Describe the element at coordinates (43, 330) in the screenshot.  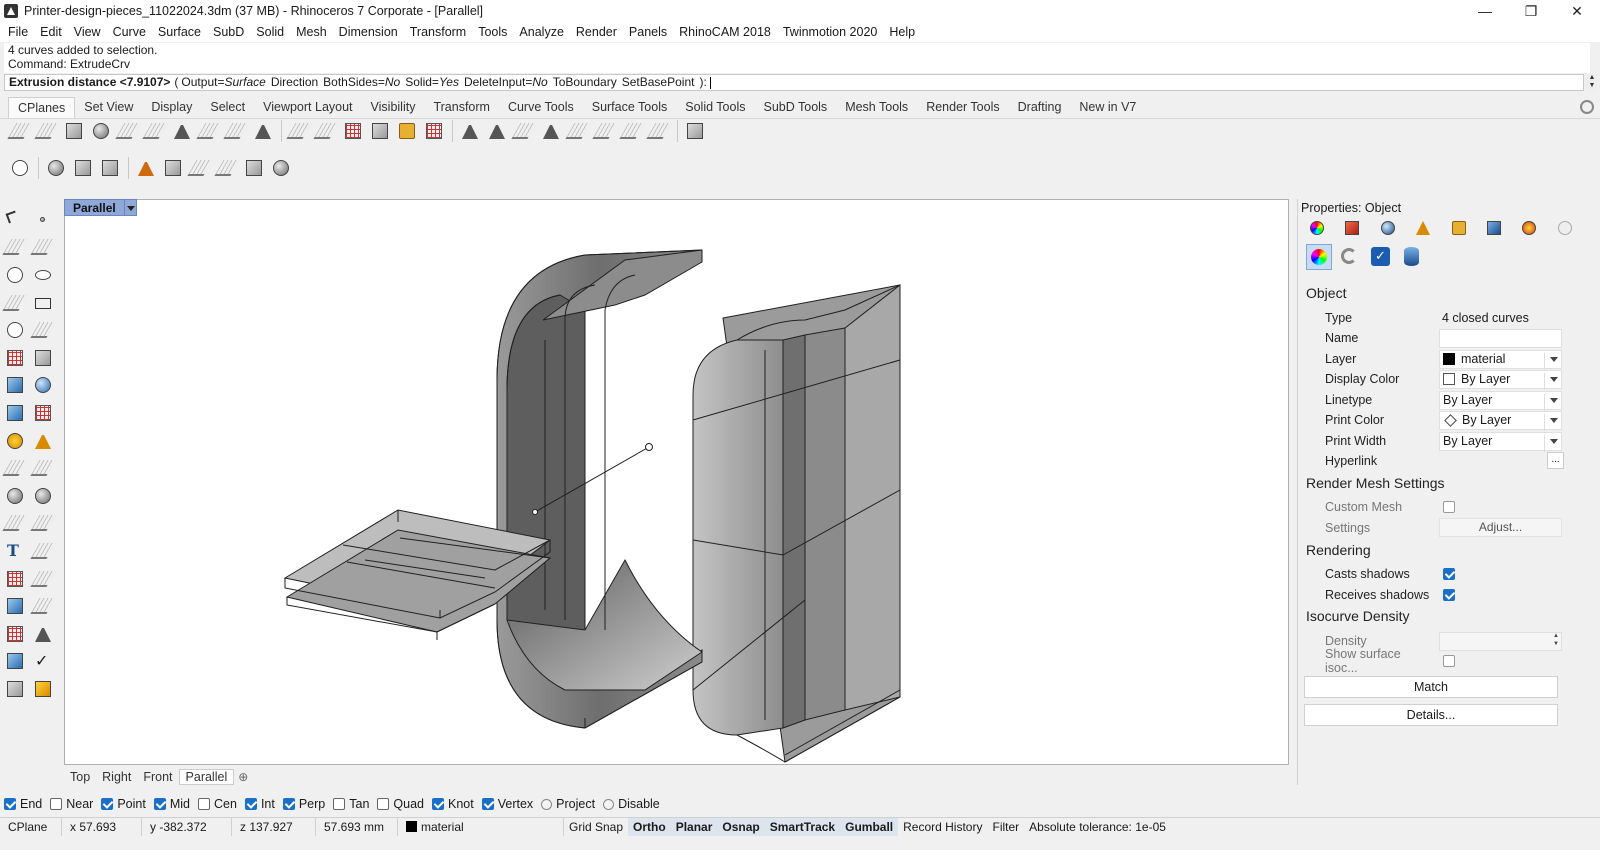
I see `fillet-curve-icon` at that location.